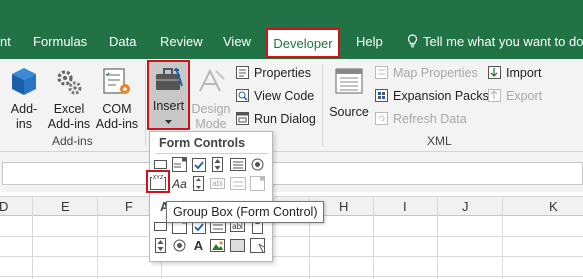 This screenshot has height=279, width=583. Describe the element at coordinates (69, 98) in the screenshot. I see `excel-add-ins-button: Excel Add-ins` at that location.